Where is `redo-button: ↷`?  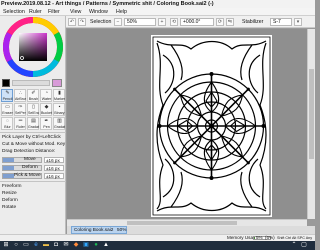 redo-button: ↷ is located at coordinates (82, 22).